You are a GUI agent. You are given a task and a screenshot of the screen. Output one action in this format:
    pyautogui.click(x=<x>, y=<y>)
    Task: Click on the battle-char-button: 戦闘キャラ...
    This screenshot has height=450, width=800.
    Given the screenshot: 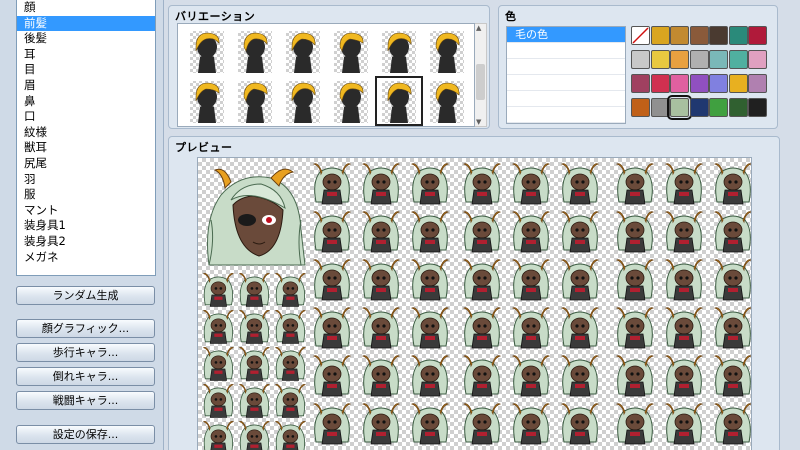 What is the action you would take?
    pyautogui.click(x=85, y=400)
    